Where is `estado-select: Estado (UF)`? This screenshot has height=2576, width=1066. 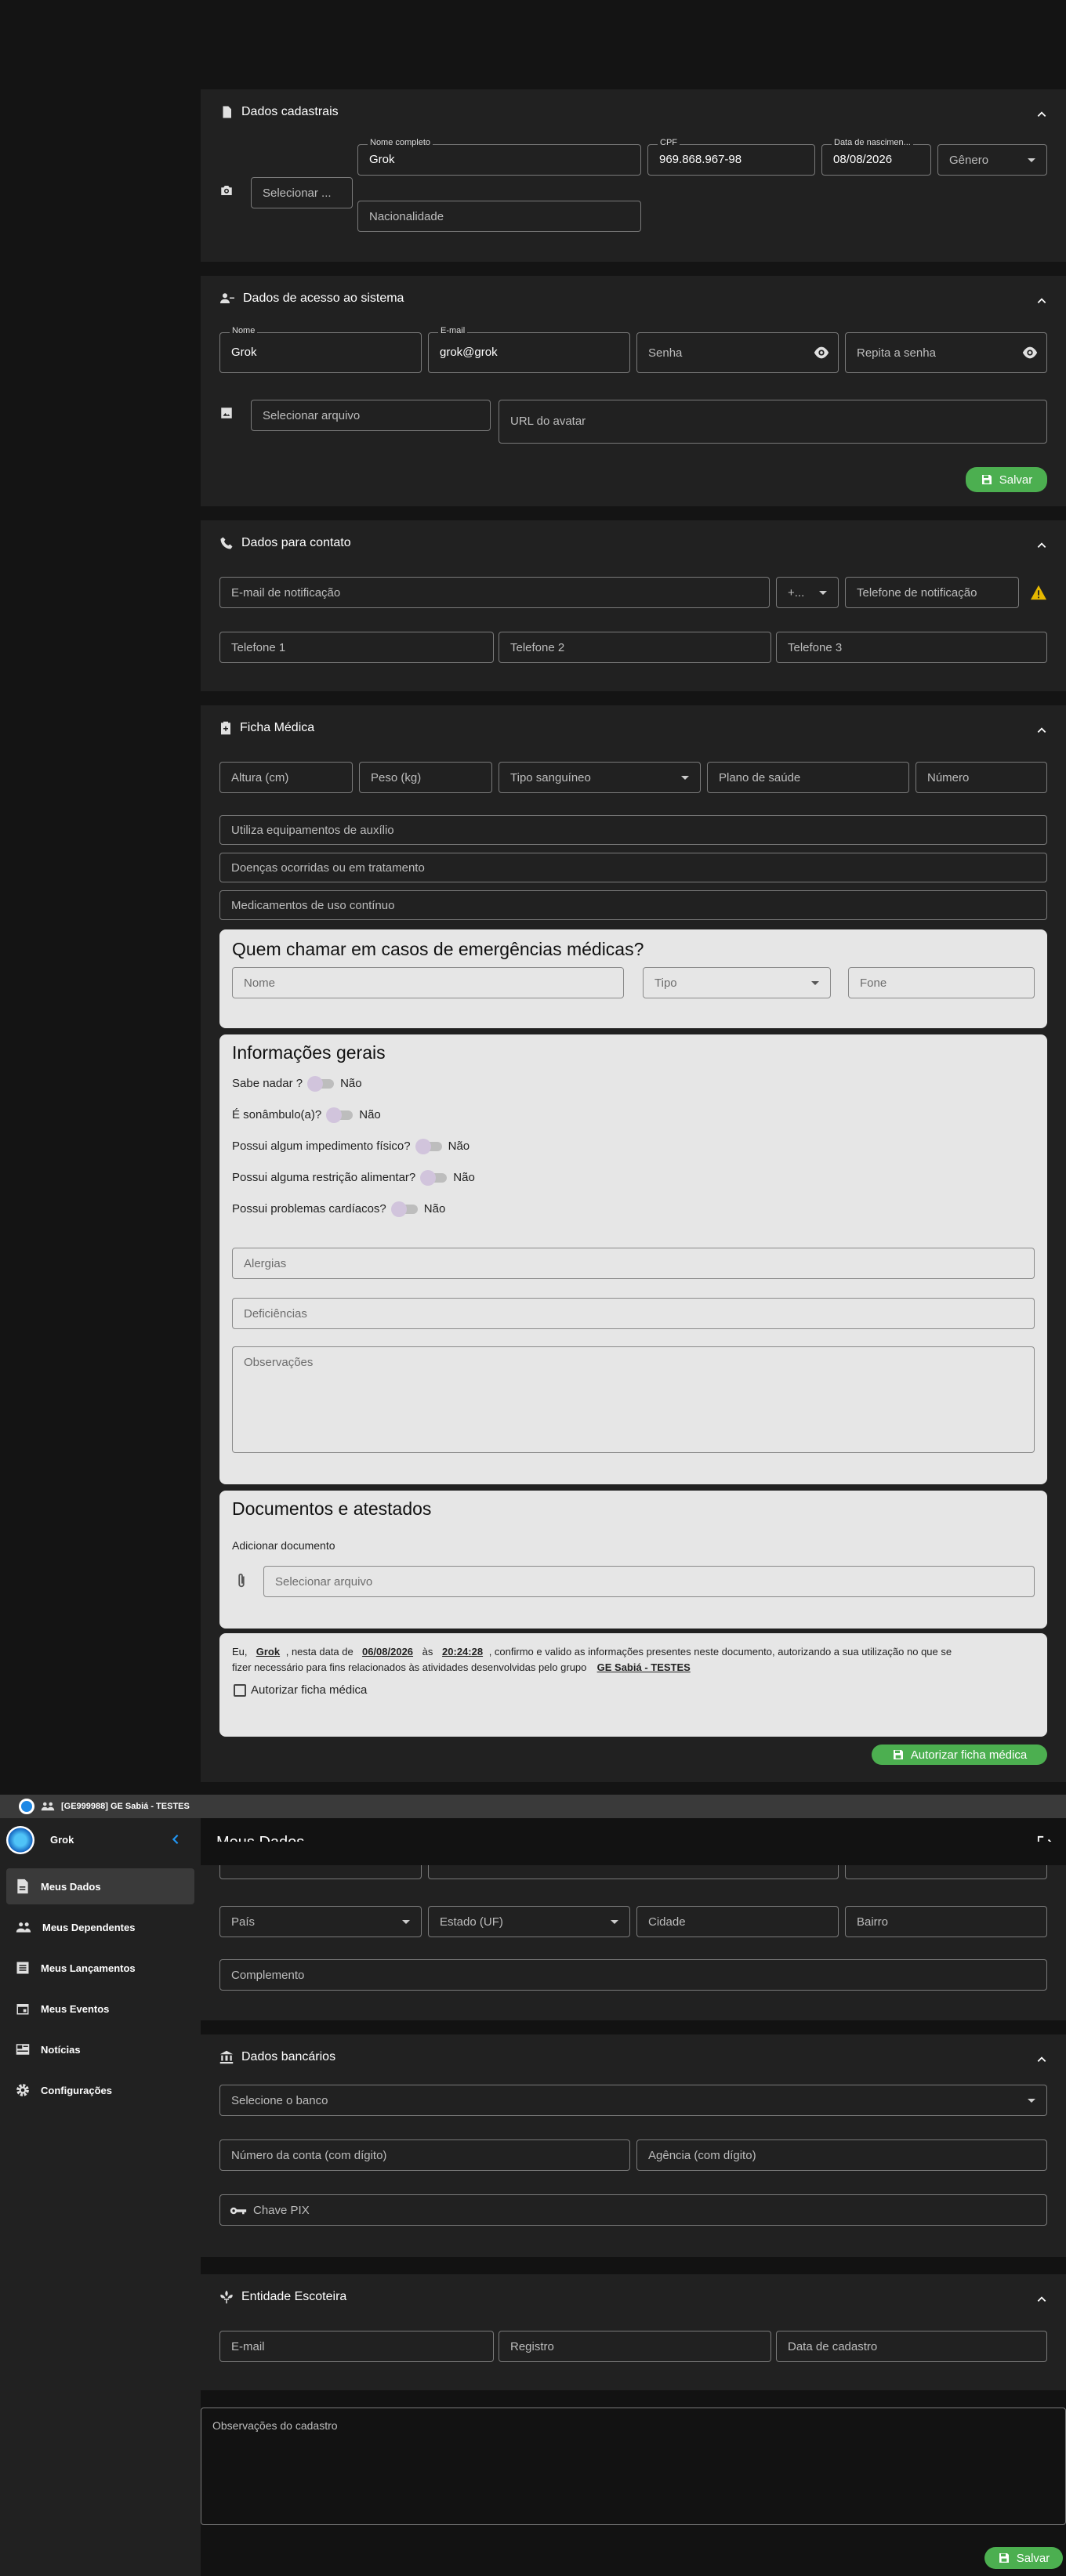
estado-select: Estado (UF) is located at coordinates (529, 1921).